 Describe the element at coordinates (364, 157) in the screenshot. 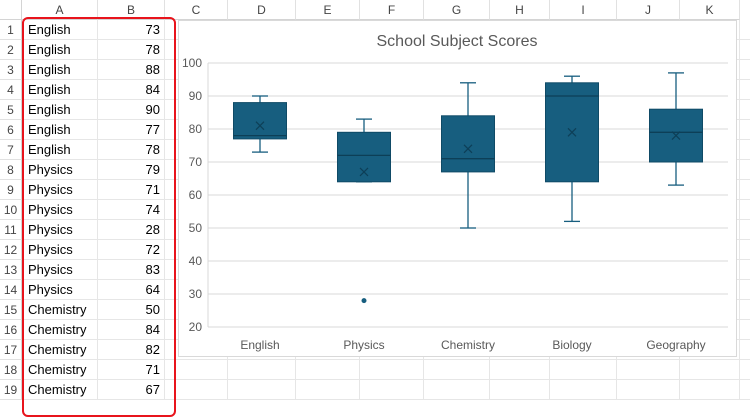

I see `box-physics` at that location.